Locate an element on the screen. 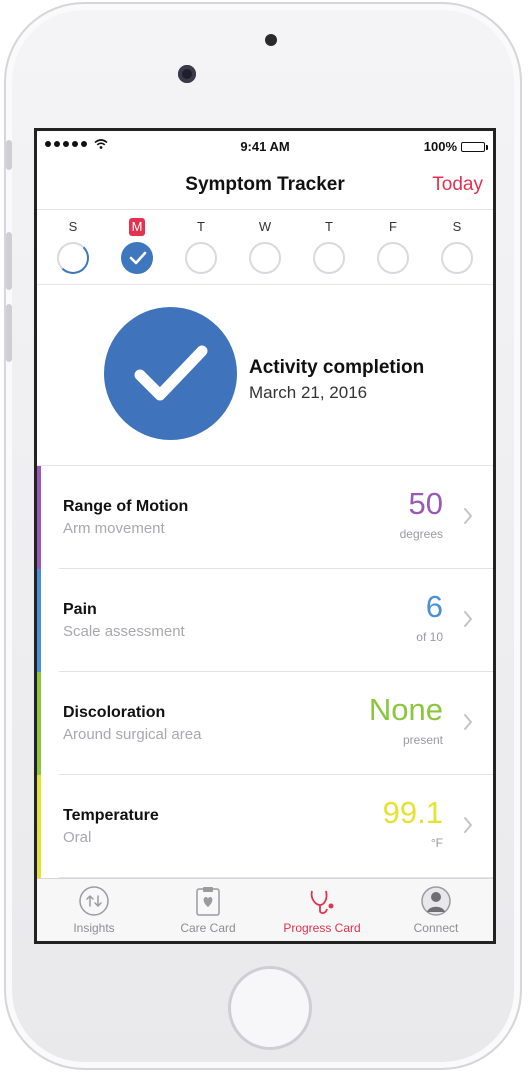 The width and height of the screenshot is (528, 1075). front-sensor is located at coordinates (271, 40).